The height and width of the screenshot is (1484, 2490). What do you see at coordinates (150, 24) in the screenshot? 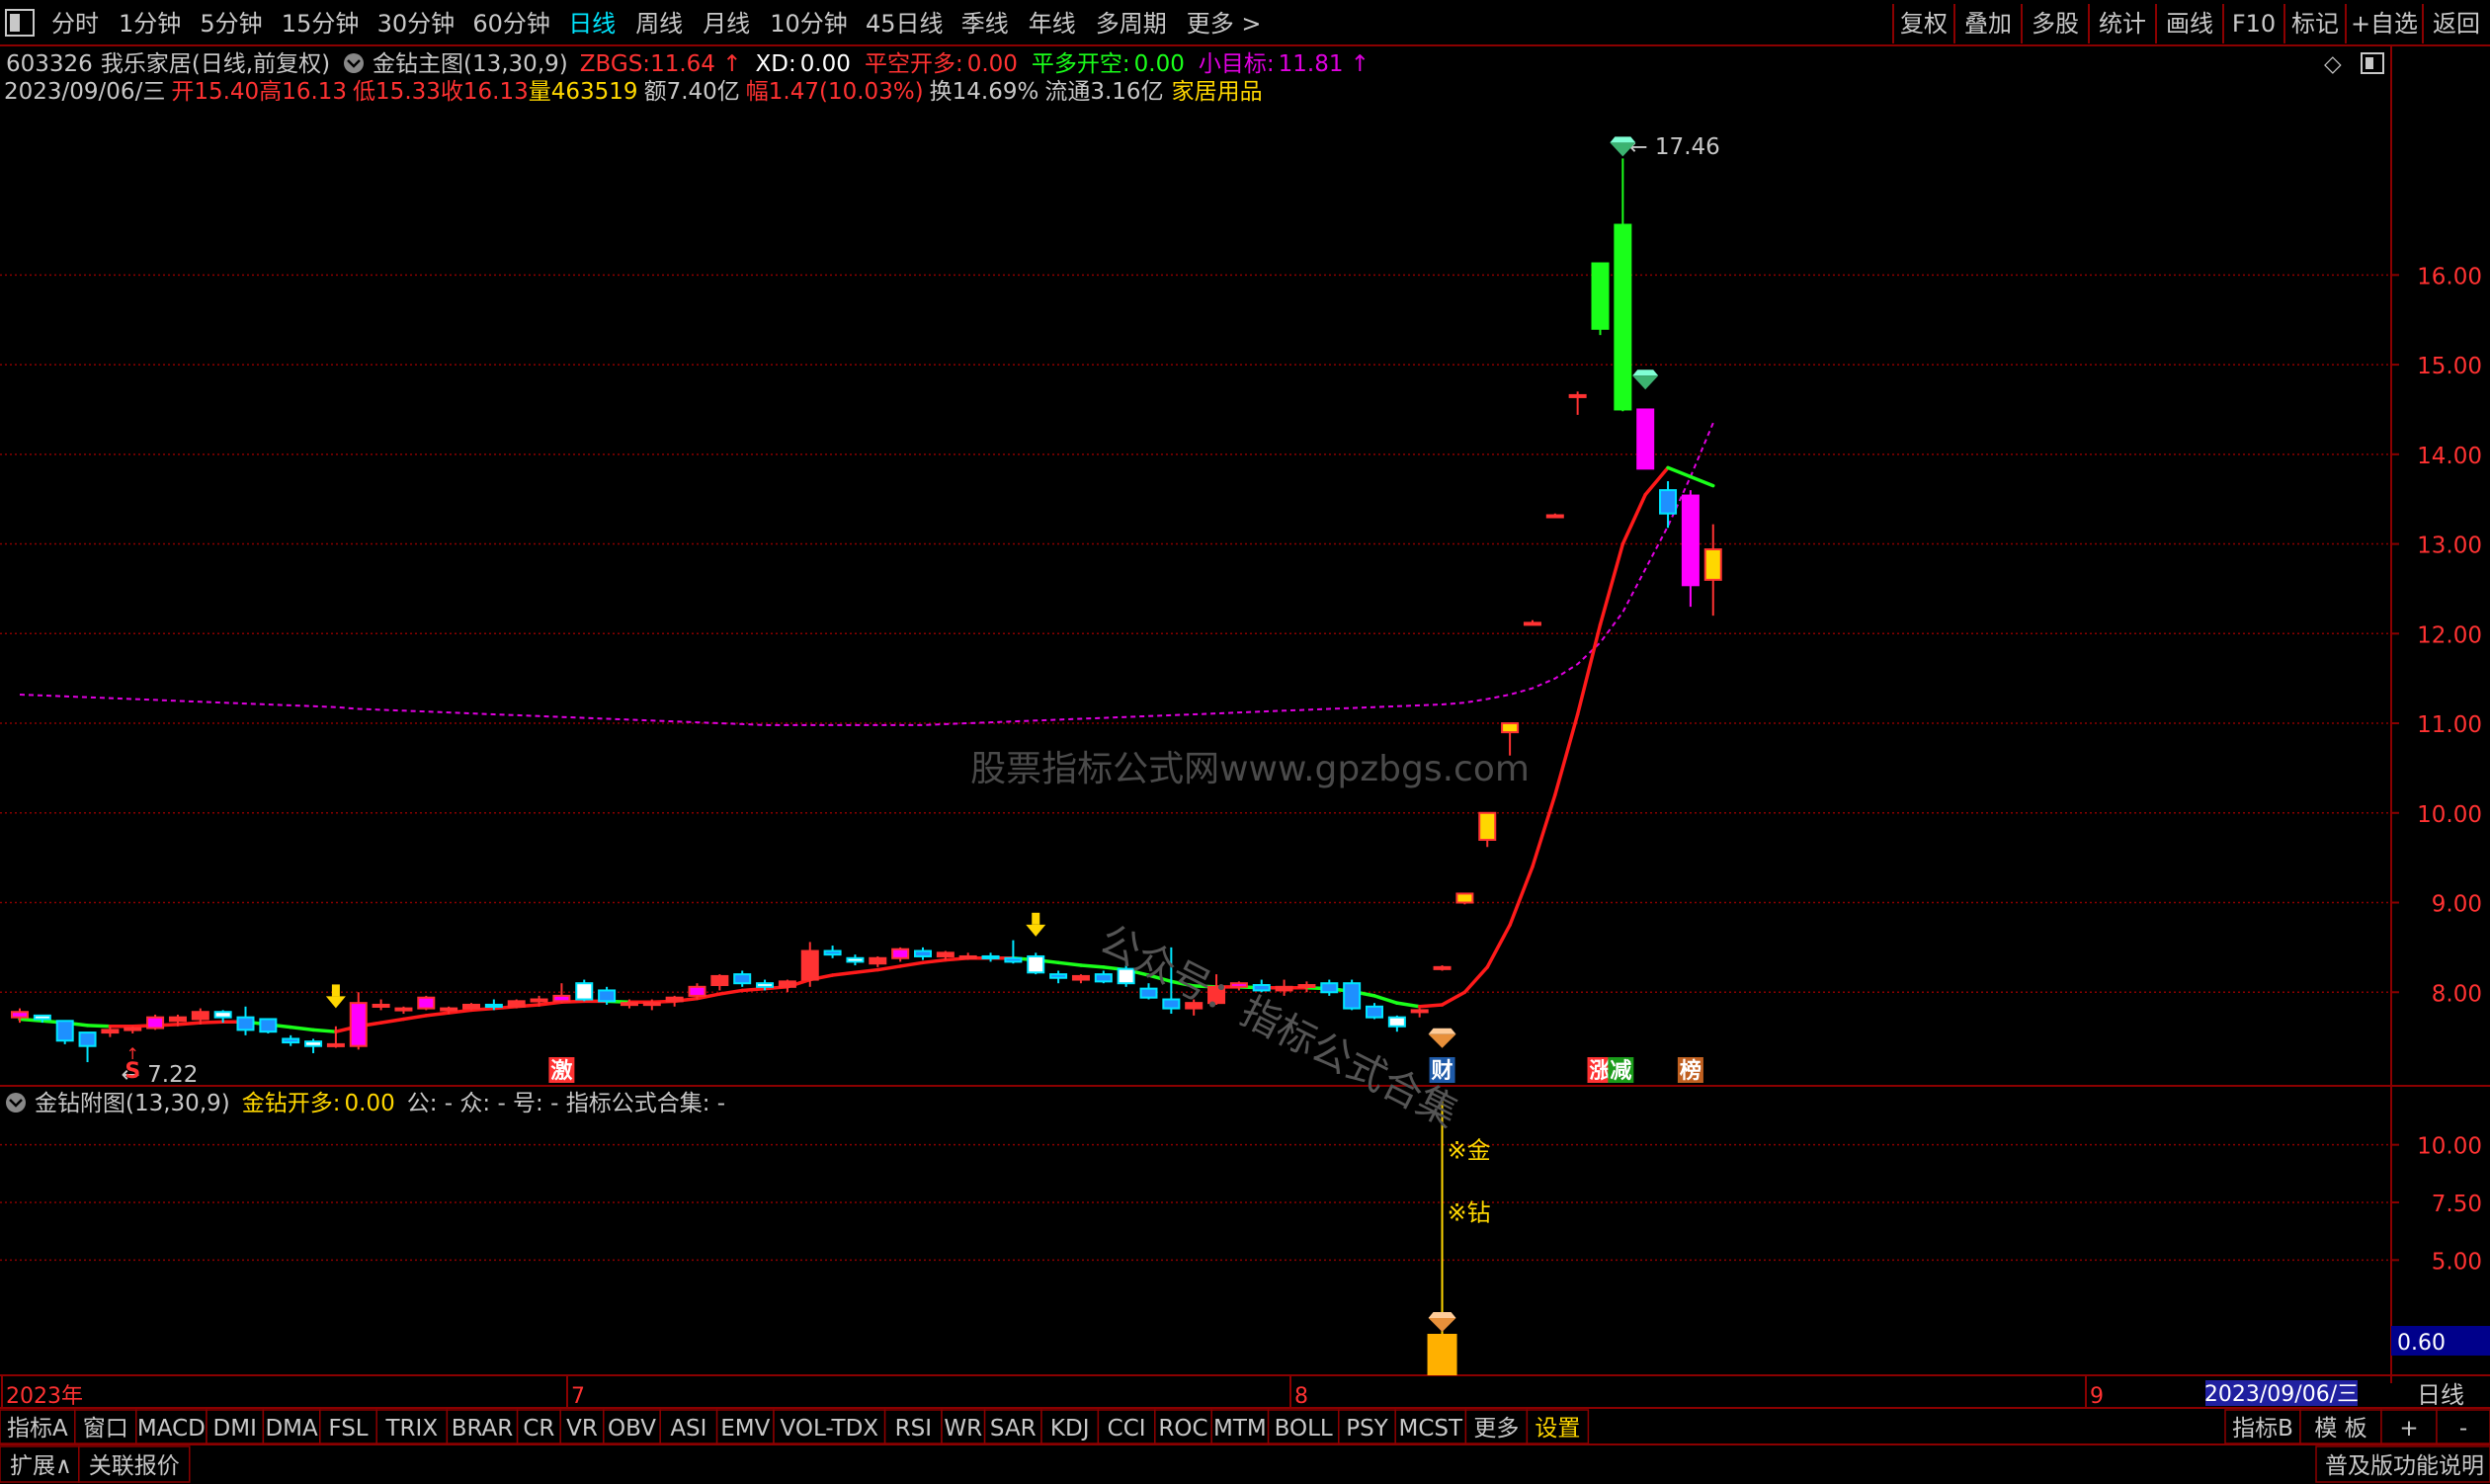
I see `period-button-1: 1分钟` at bounding box center [150, 24].